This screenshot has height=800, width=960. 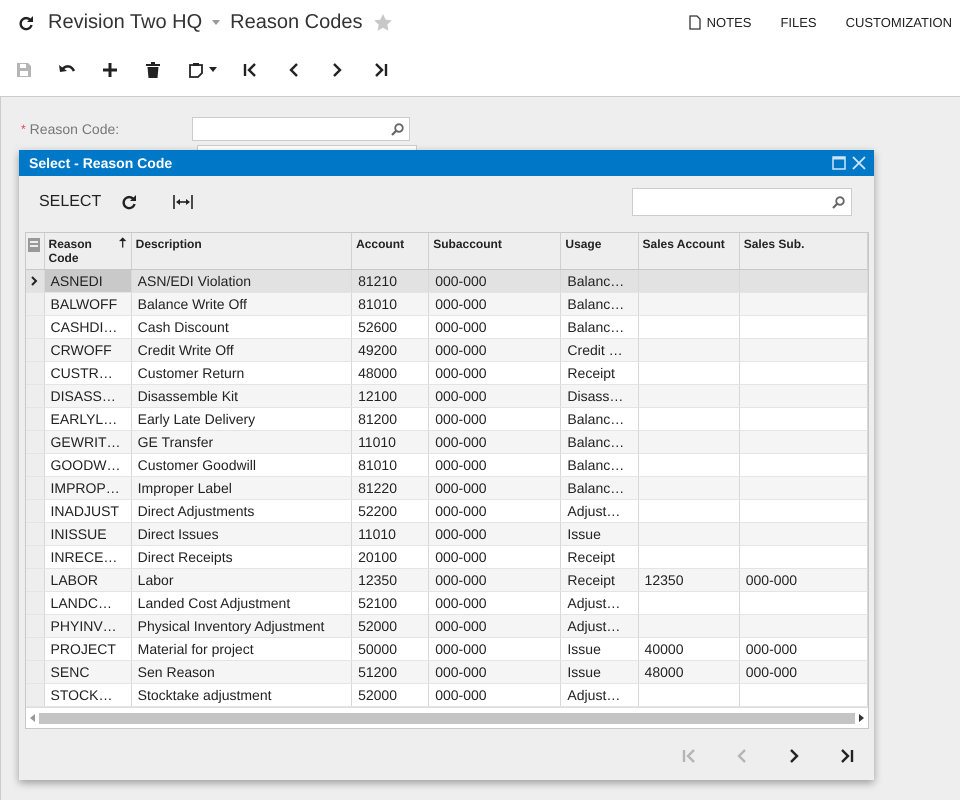 I want to click on table-cell: 81210, so click(x=377, y=281).